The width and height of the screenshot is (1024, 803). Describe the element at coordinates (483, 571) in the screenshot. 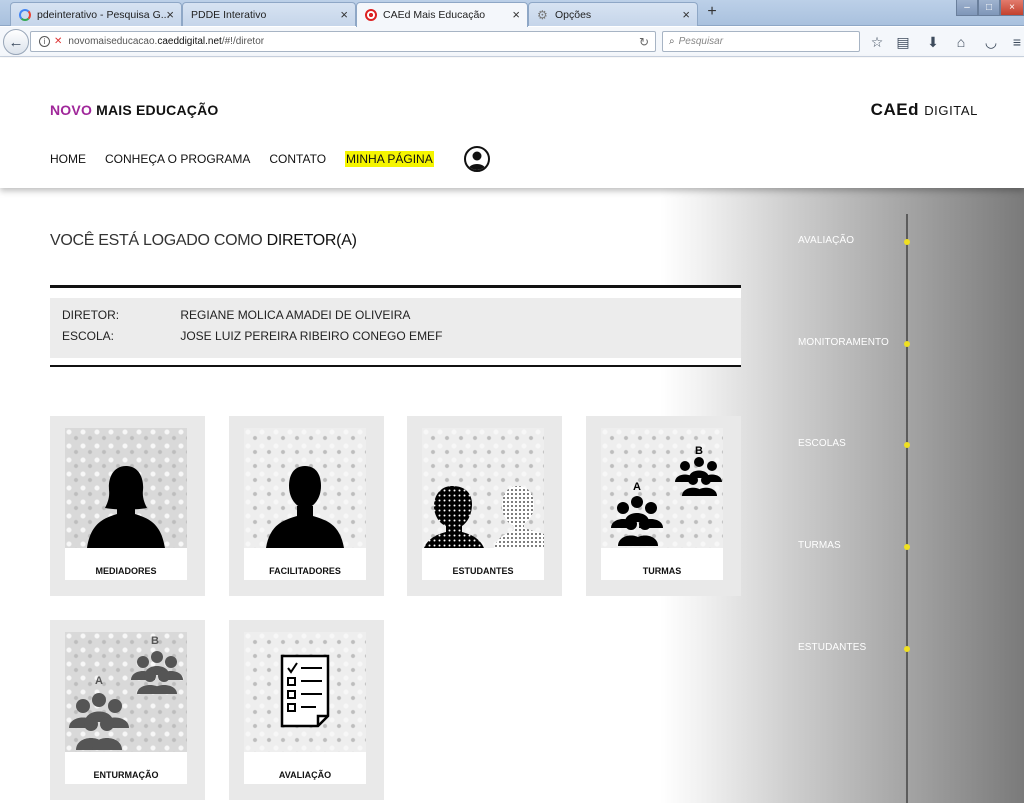

I see `card-label: ESTUDANTES` at that location.